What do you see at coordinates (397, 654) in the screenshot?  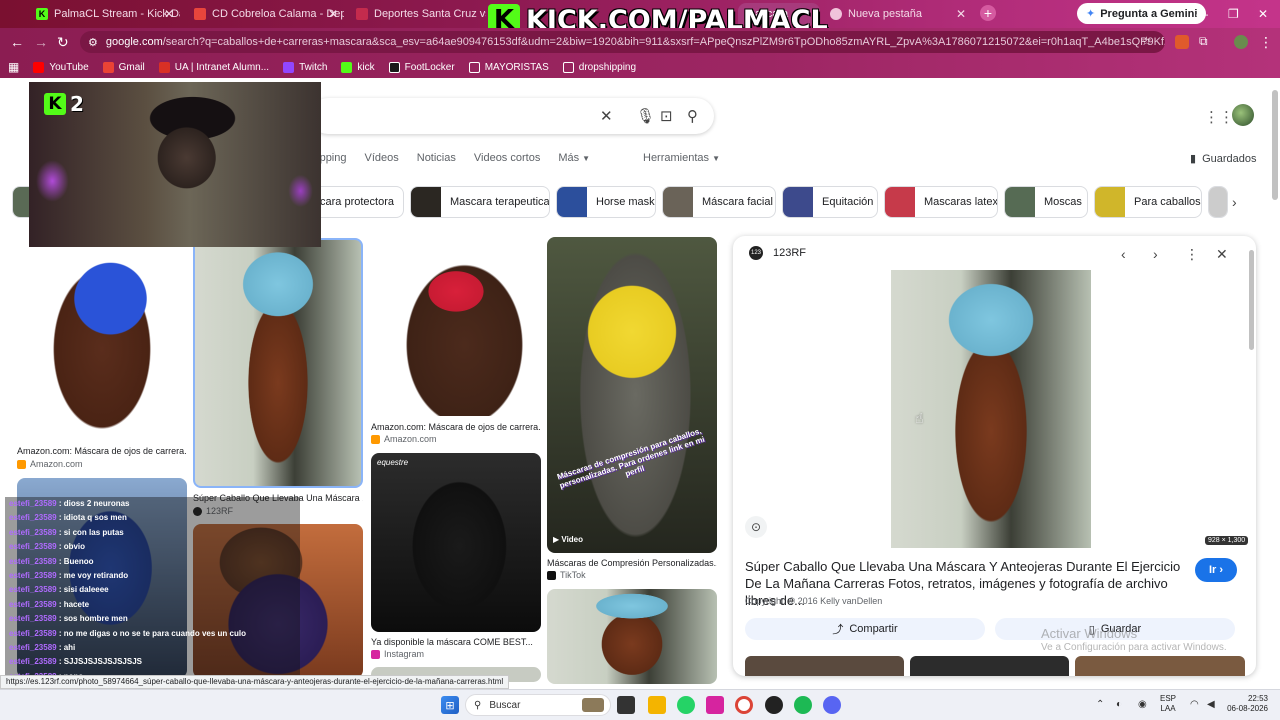 I see `result-source: Instagram` at bounding box center [397, 654].